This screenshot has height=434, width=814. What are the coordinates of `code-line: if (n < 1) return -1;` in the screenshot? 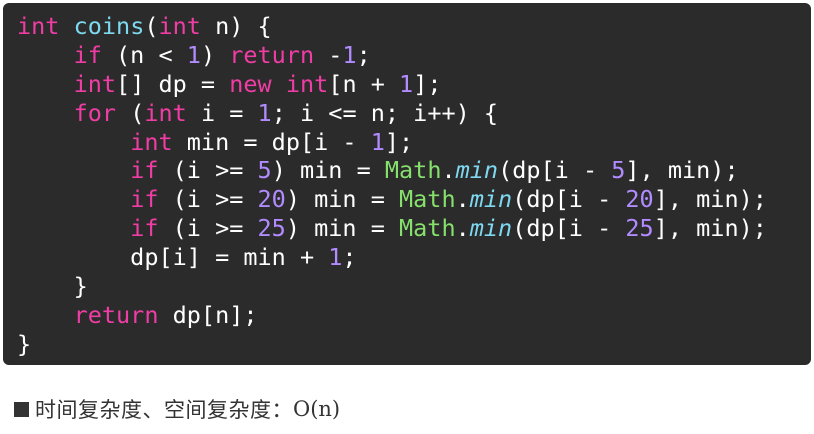 It's located at (392, 55).